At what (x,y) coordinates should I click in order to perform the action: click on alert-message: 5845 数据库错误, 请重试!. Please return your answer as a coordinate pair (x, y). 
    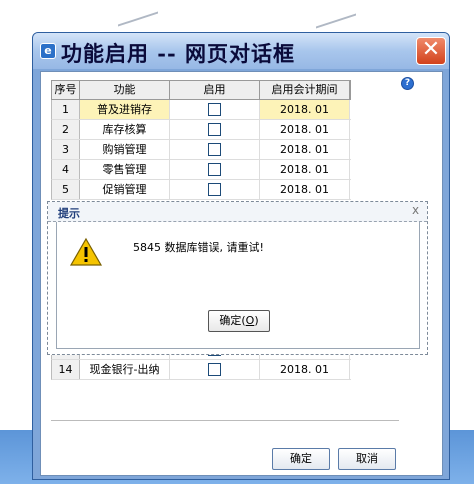
    Looking at the image, I should click on (198, 247).